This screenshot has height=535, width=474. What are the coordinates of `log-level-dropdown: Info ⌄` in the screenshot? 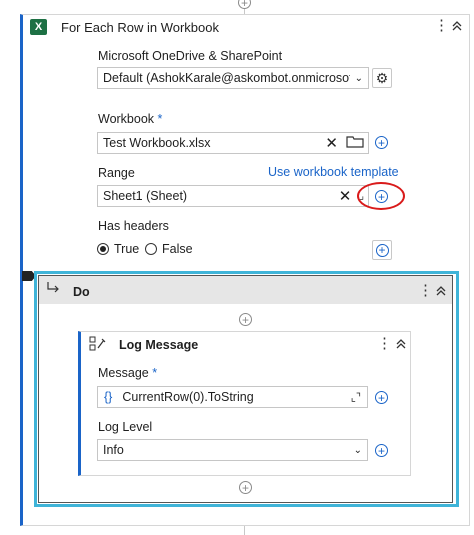 It's located at (232, 450).